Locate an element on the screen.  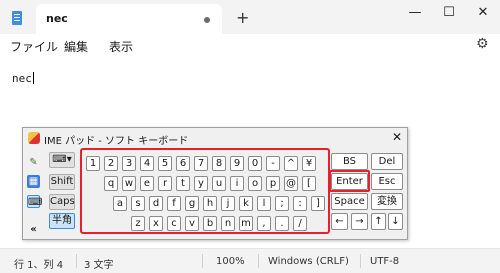
encoding: UTF-8 is located at coordinates (385, 261).